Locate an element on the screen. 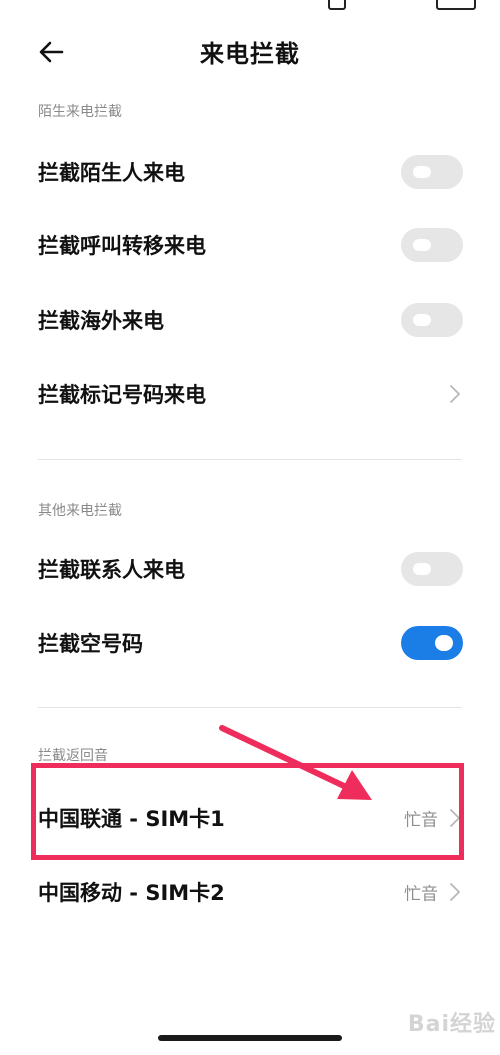 The height and width of the screenshot is (1055, 500). page-title: 来电拦截 is located at coordinates (250, 54).